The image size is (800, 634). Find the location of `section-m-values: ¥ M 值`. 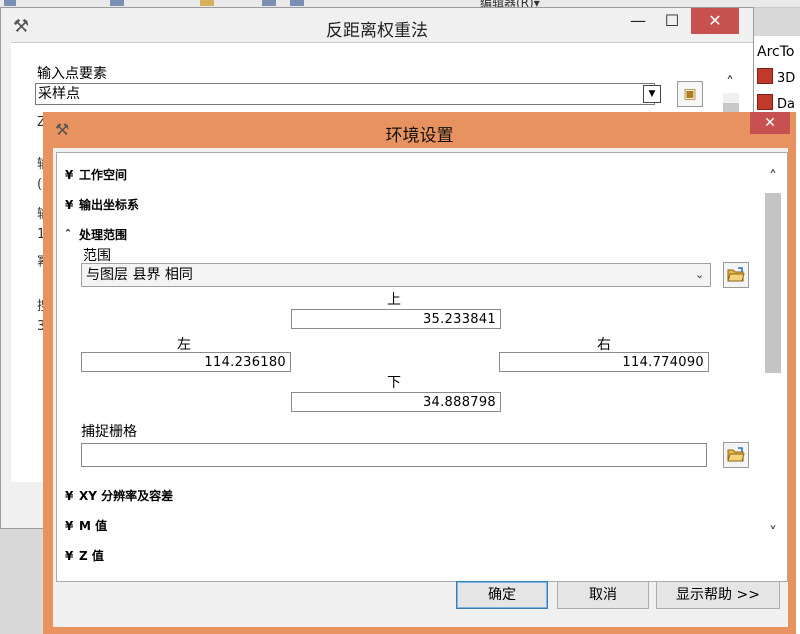

section-m-values: ¥ M 值 is located at coordinates (86, 525).